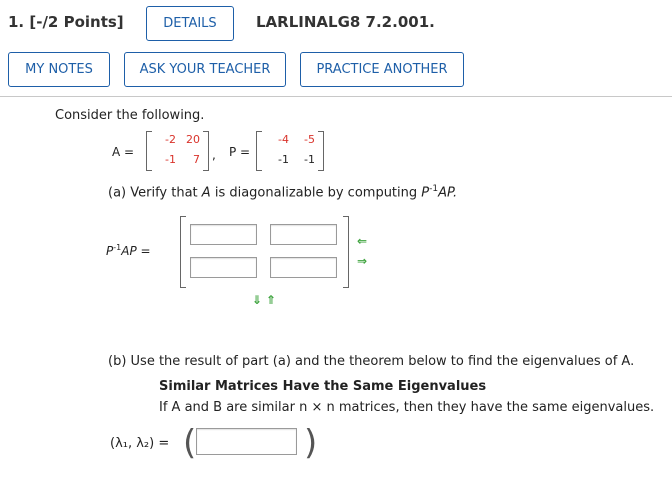 The width and height of the screenshot is (672, 480). I want to click on add-column-arrow-icon: ⇒, so click(362, 261).